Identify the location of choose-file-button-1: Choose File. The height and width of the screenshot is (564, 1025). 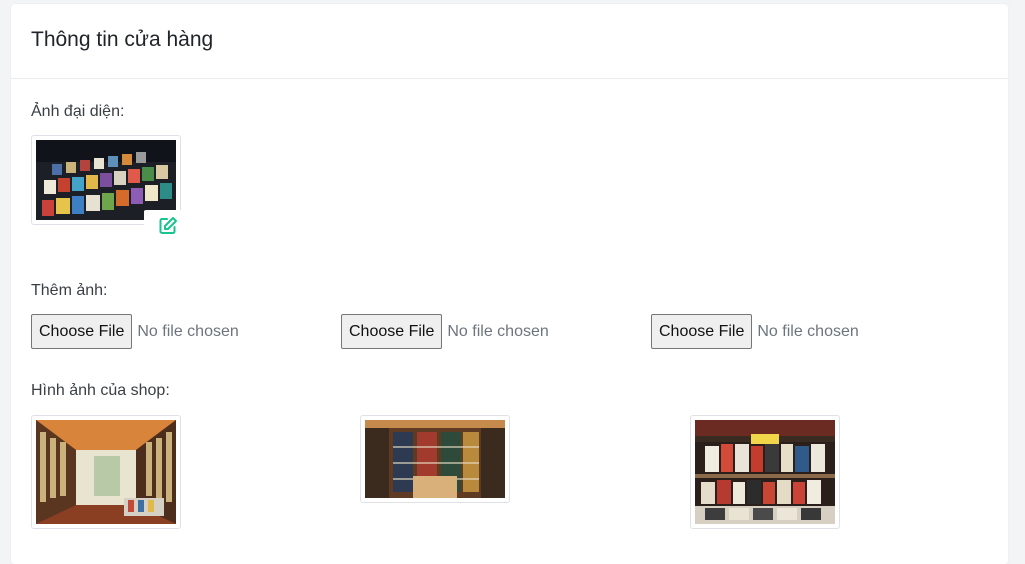
(82, 331).